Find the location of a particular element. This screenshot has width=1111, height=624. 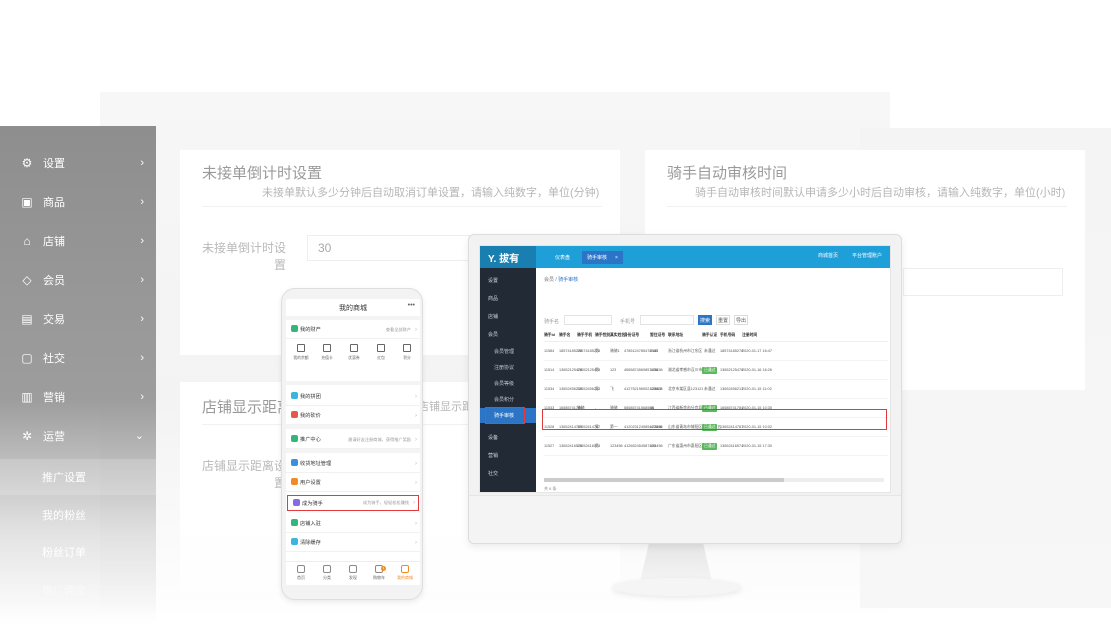

app-side-register-agreement: 注册协议 is located at coordinates (508, 367).